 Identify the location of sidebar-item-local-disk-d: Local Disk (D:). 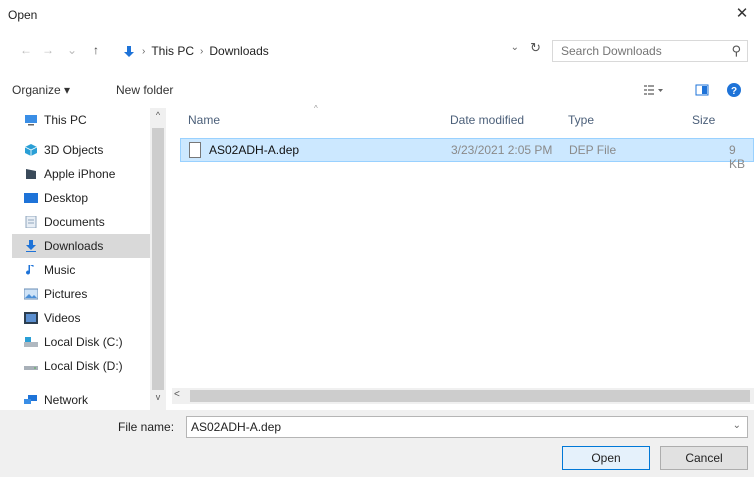
(81, 366).